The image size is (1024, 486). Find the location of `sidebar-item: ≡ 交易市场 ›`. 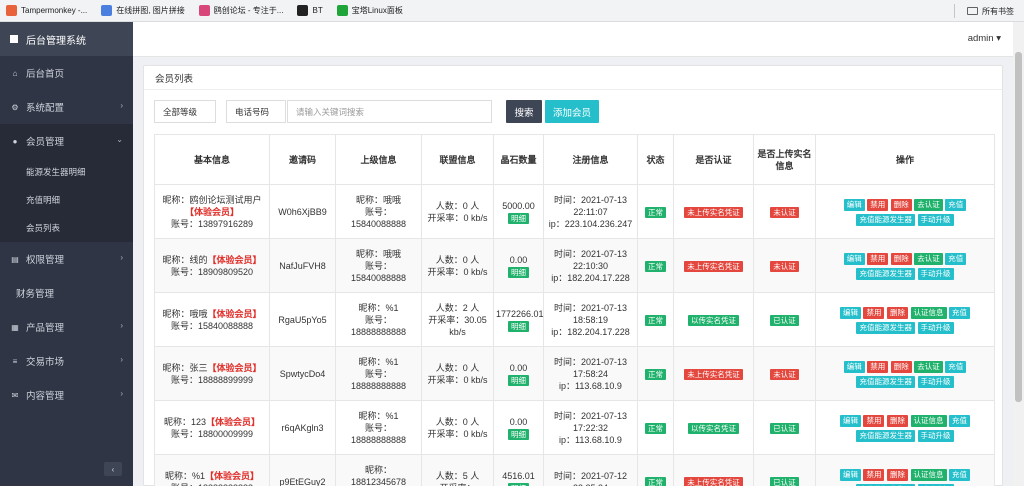

sidebar-item: ≡ 交易市场 › is located at coordinates (66, 361).